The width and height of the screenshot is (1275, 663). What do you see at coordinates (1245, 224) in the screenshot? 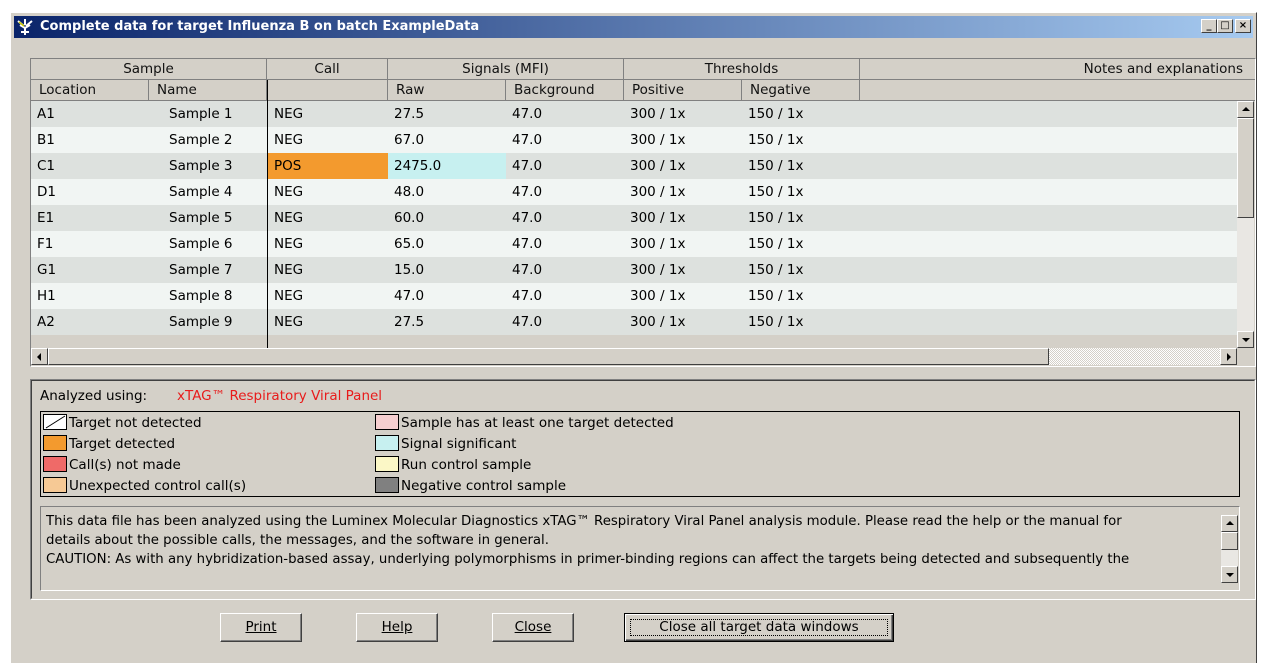
I see `vertical-scrollbar` at bounding box center [1245, 224].